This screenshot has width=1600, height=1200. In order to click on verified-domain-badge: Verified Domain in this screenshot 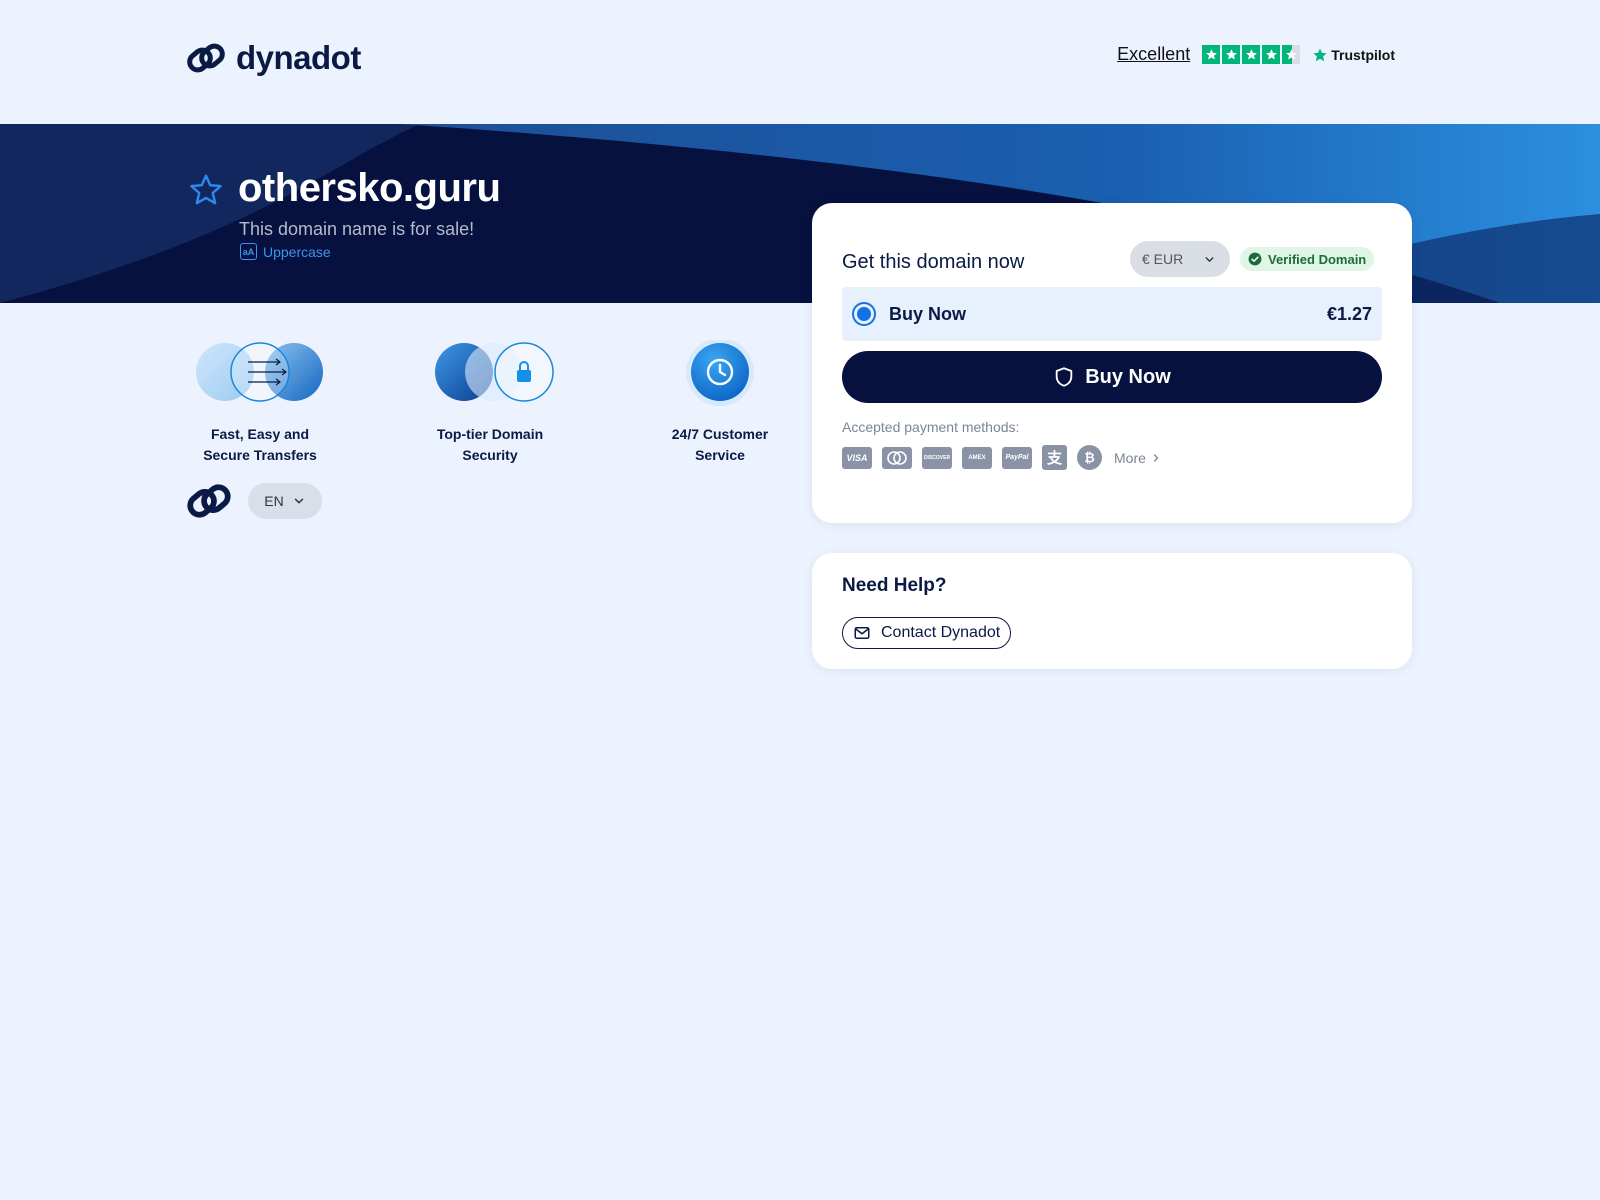, I will do `click(1307, 259)`.